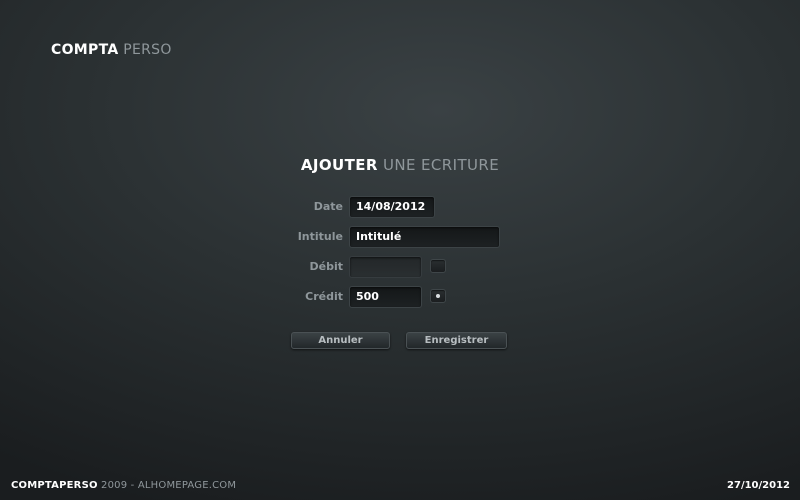  Describe the element at coordinates (438, 165) in the screenshot. I see `form-title-soft: UNE ECRITURE` at that location.